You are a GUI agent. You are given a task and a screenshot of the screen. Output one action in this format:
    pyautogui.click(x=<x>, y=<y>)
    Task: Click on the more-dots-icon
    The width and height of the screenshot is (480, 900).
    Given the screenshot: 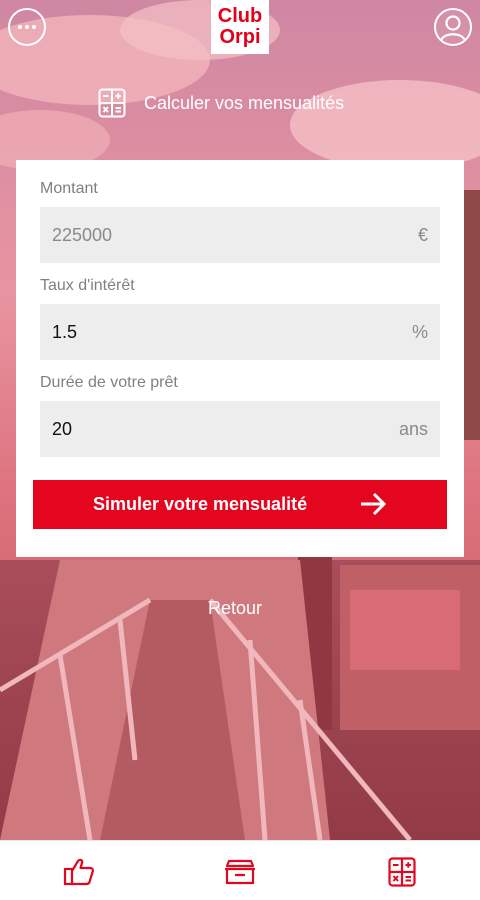 What is the action you would take?
    pyautogui.click(x=27, y=27)
    